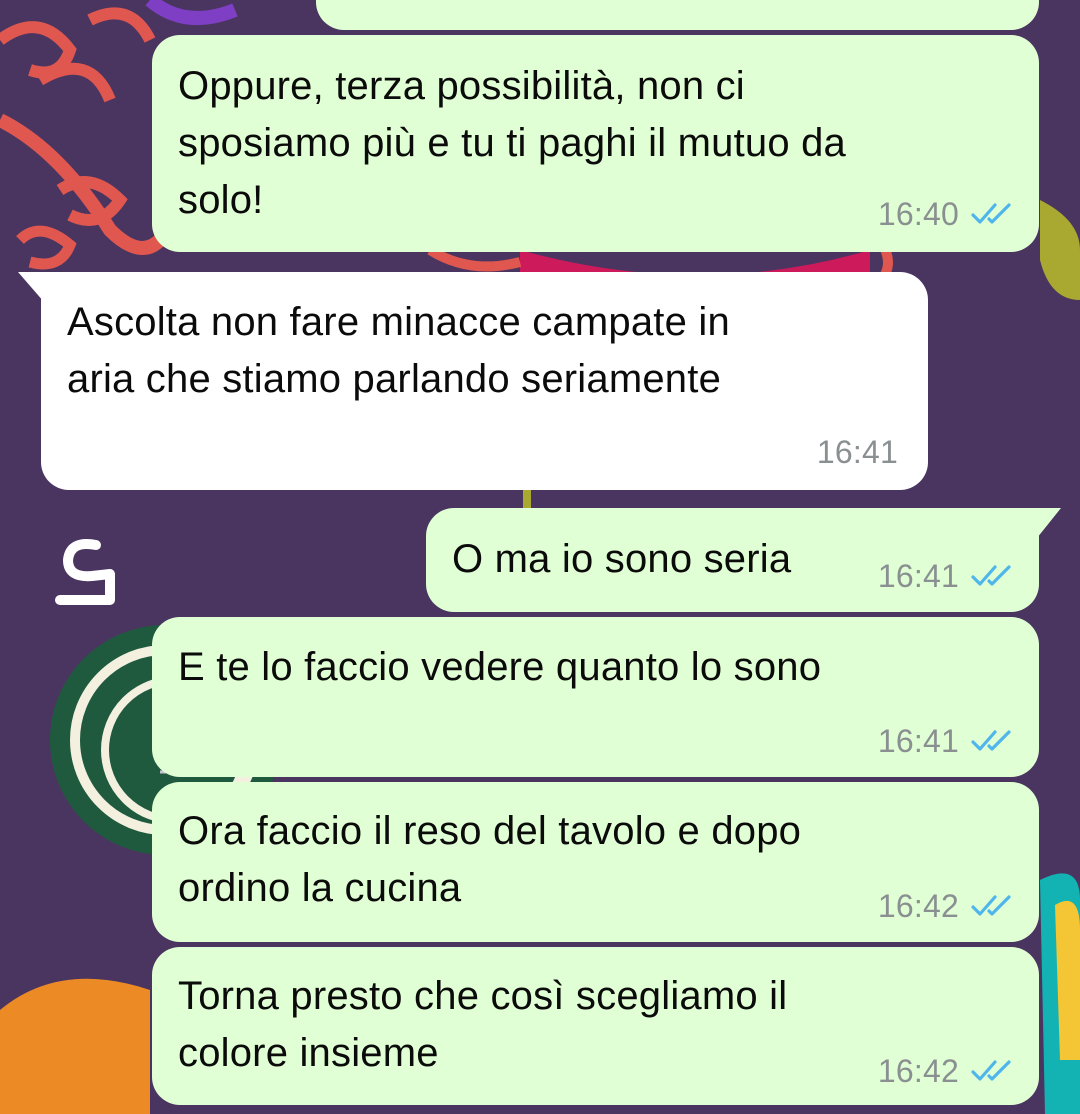 Image resolution: width=1080 pixels, height=1114 pixels. I want to click on message-text: E te lo faccio vedere quanto lo sono, so click(500, 667).